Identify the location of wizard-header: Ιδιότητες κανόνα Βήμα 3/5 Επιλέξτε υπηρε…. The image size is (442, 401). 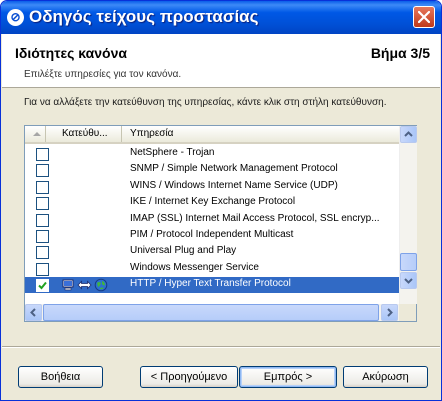
(221, 61).